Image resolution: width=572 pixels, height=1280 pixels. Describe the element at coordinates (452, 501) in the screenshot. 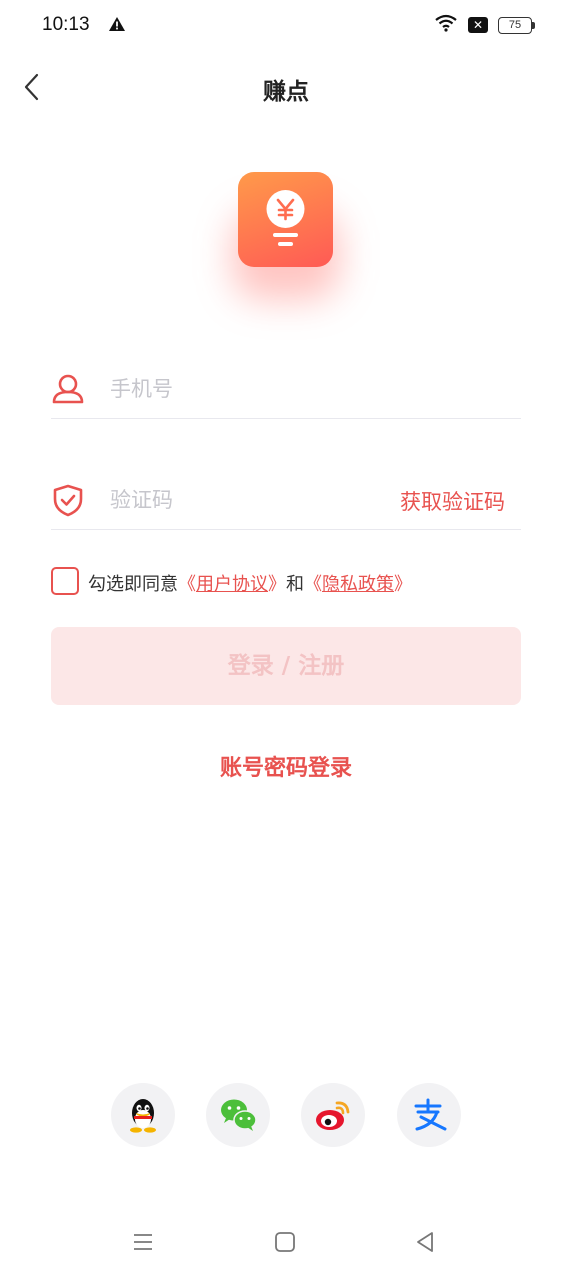

I see `get-code-button: 获取验证码` at that location.